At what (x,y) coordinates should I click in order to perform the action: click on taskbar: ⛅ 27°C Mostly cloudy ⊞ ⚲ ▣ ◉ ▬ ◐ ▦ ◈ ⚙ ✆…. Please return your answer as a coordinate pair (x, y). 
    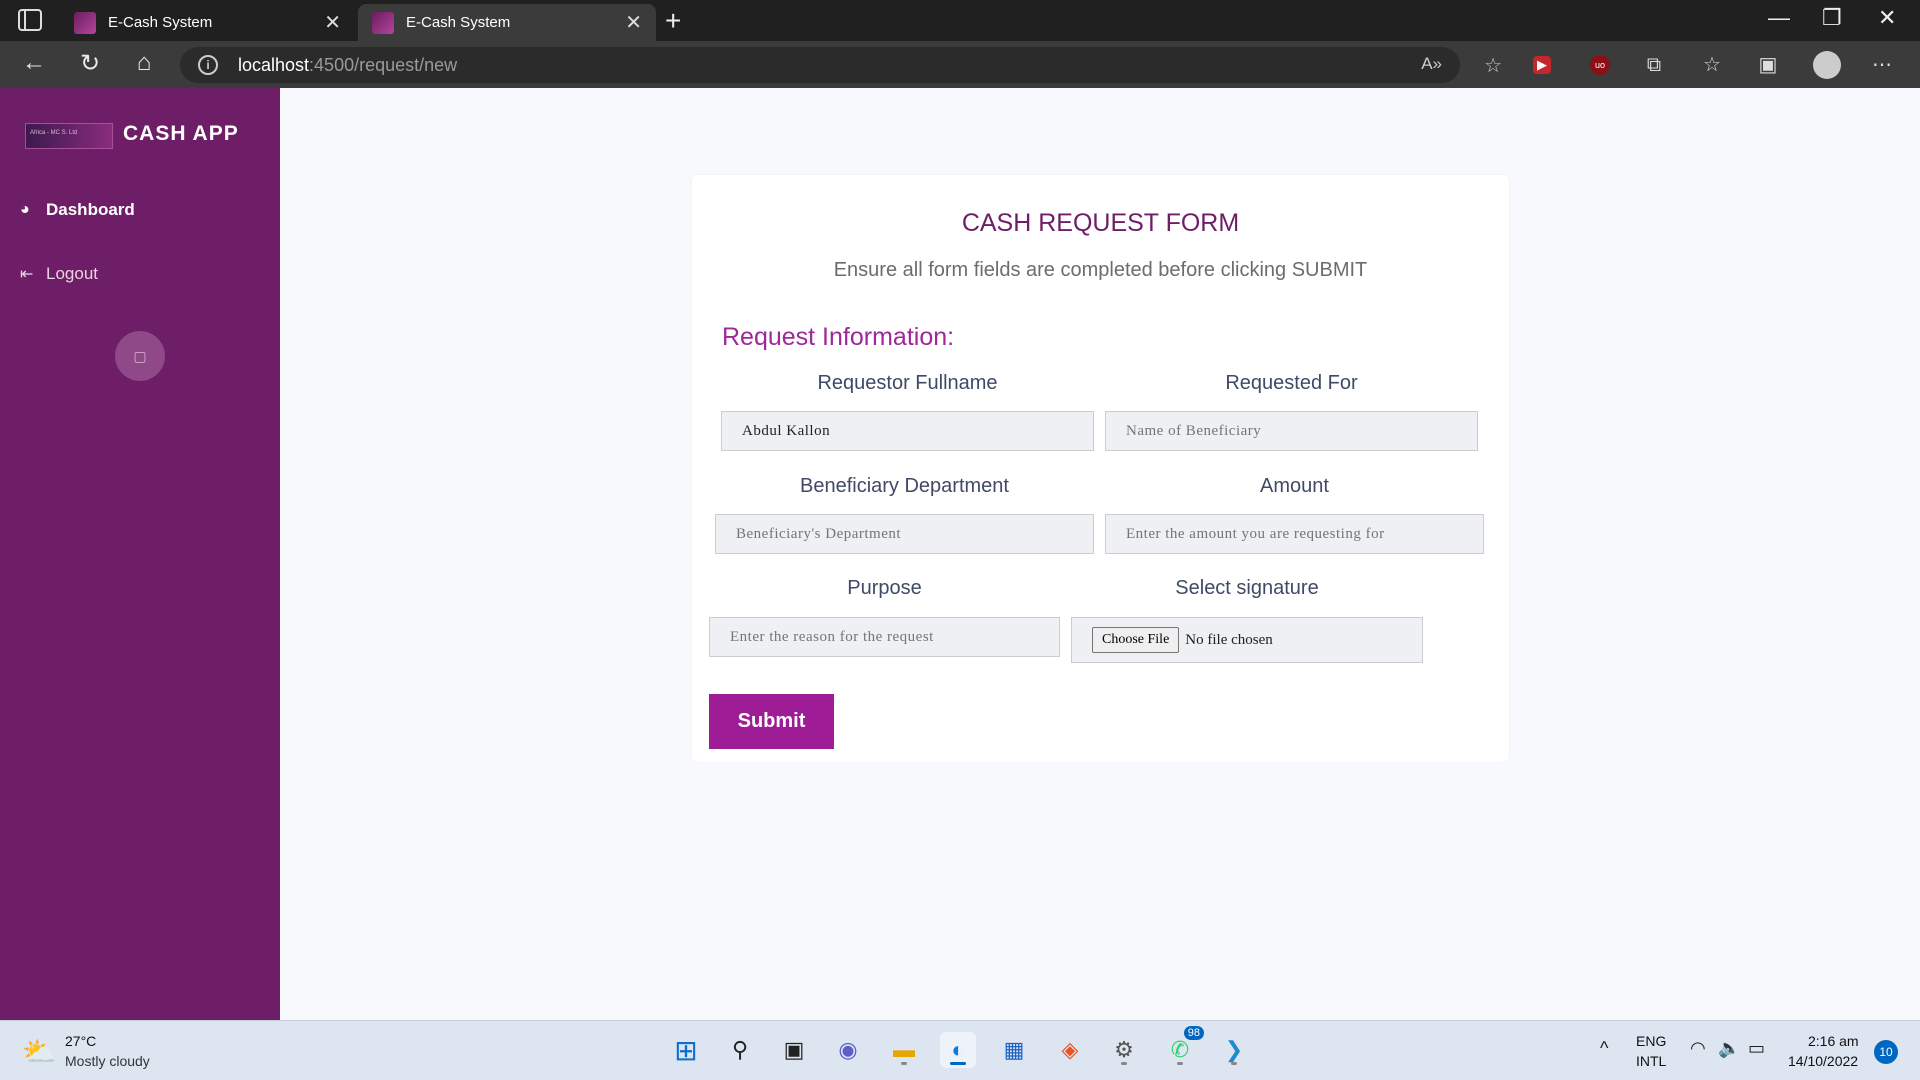
    Looking at the image, I should click on (960, 1050).